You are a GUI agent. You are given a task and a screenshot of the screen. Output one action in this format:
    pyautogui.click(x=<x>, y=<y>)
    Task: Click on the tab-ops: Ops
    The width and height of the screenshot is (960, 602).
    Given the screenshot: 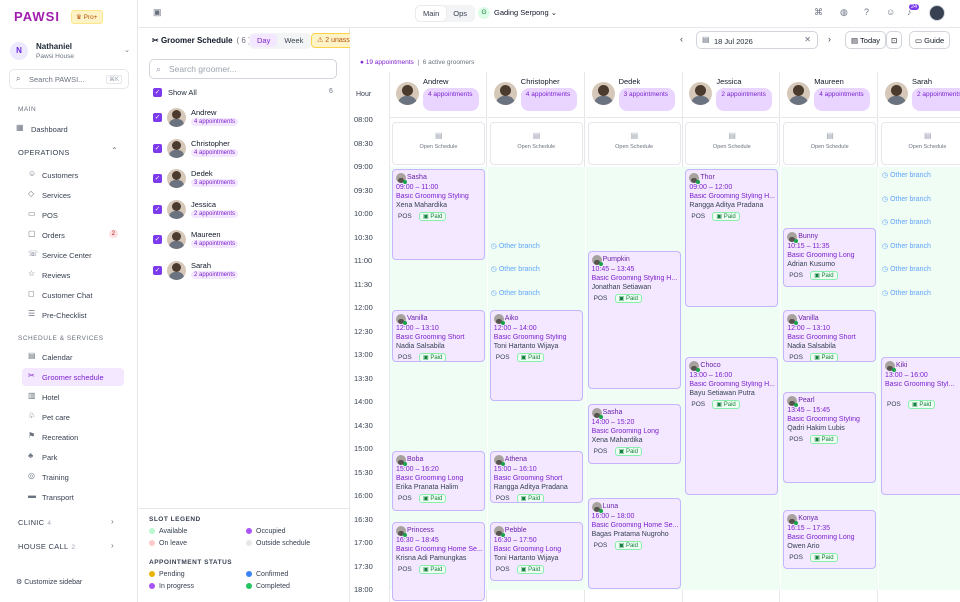 What is the action you would take?
    pyautogui.click(x=460, y=13)
    